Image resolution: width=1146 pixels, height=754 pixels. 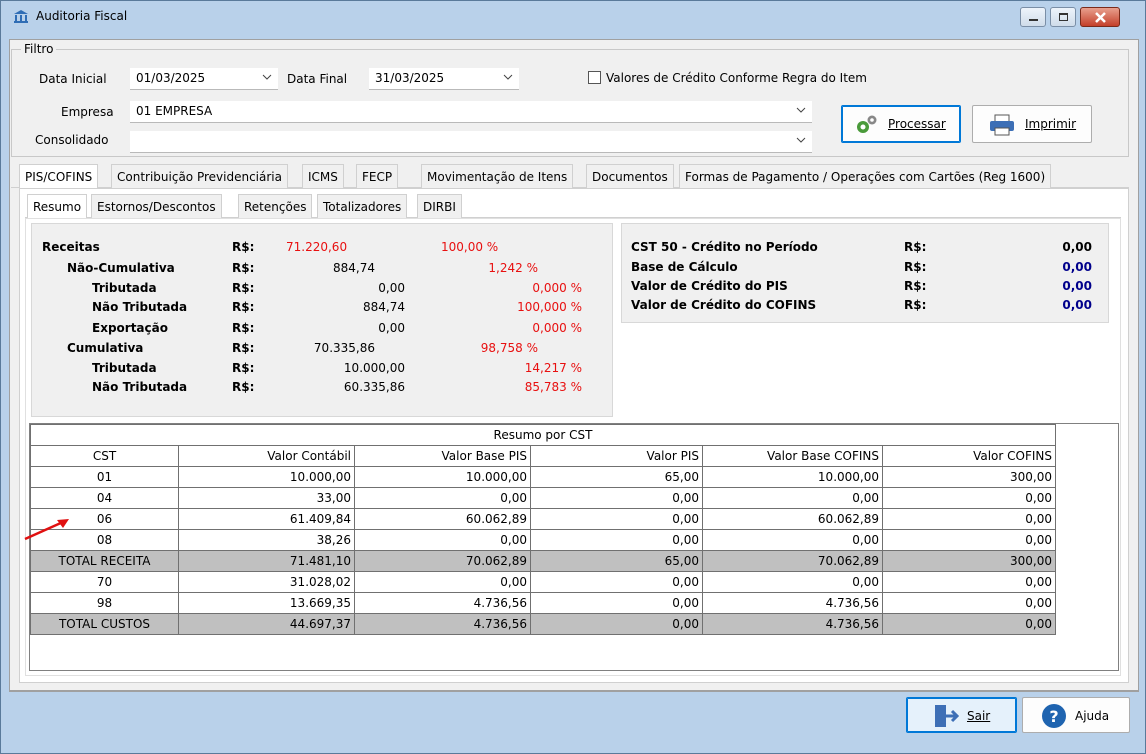 What do you see at coordinates (1076, 715) in the screenshot?
I see `ajuda-button: ? Ajuda` at bounding box center [1076, 715].